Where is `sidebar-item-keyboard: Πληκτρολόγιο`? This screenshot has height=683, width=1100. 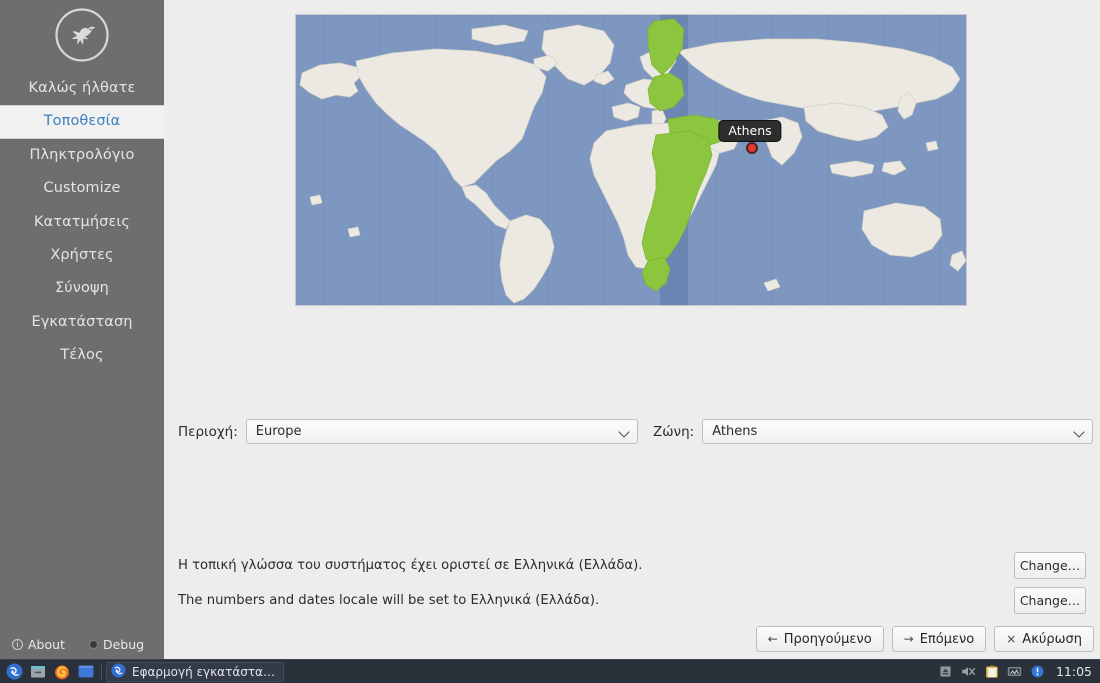 sidebar-item-keyboard: Πληκτρολόγιο is located at coordinates (82, 155).